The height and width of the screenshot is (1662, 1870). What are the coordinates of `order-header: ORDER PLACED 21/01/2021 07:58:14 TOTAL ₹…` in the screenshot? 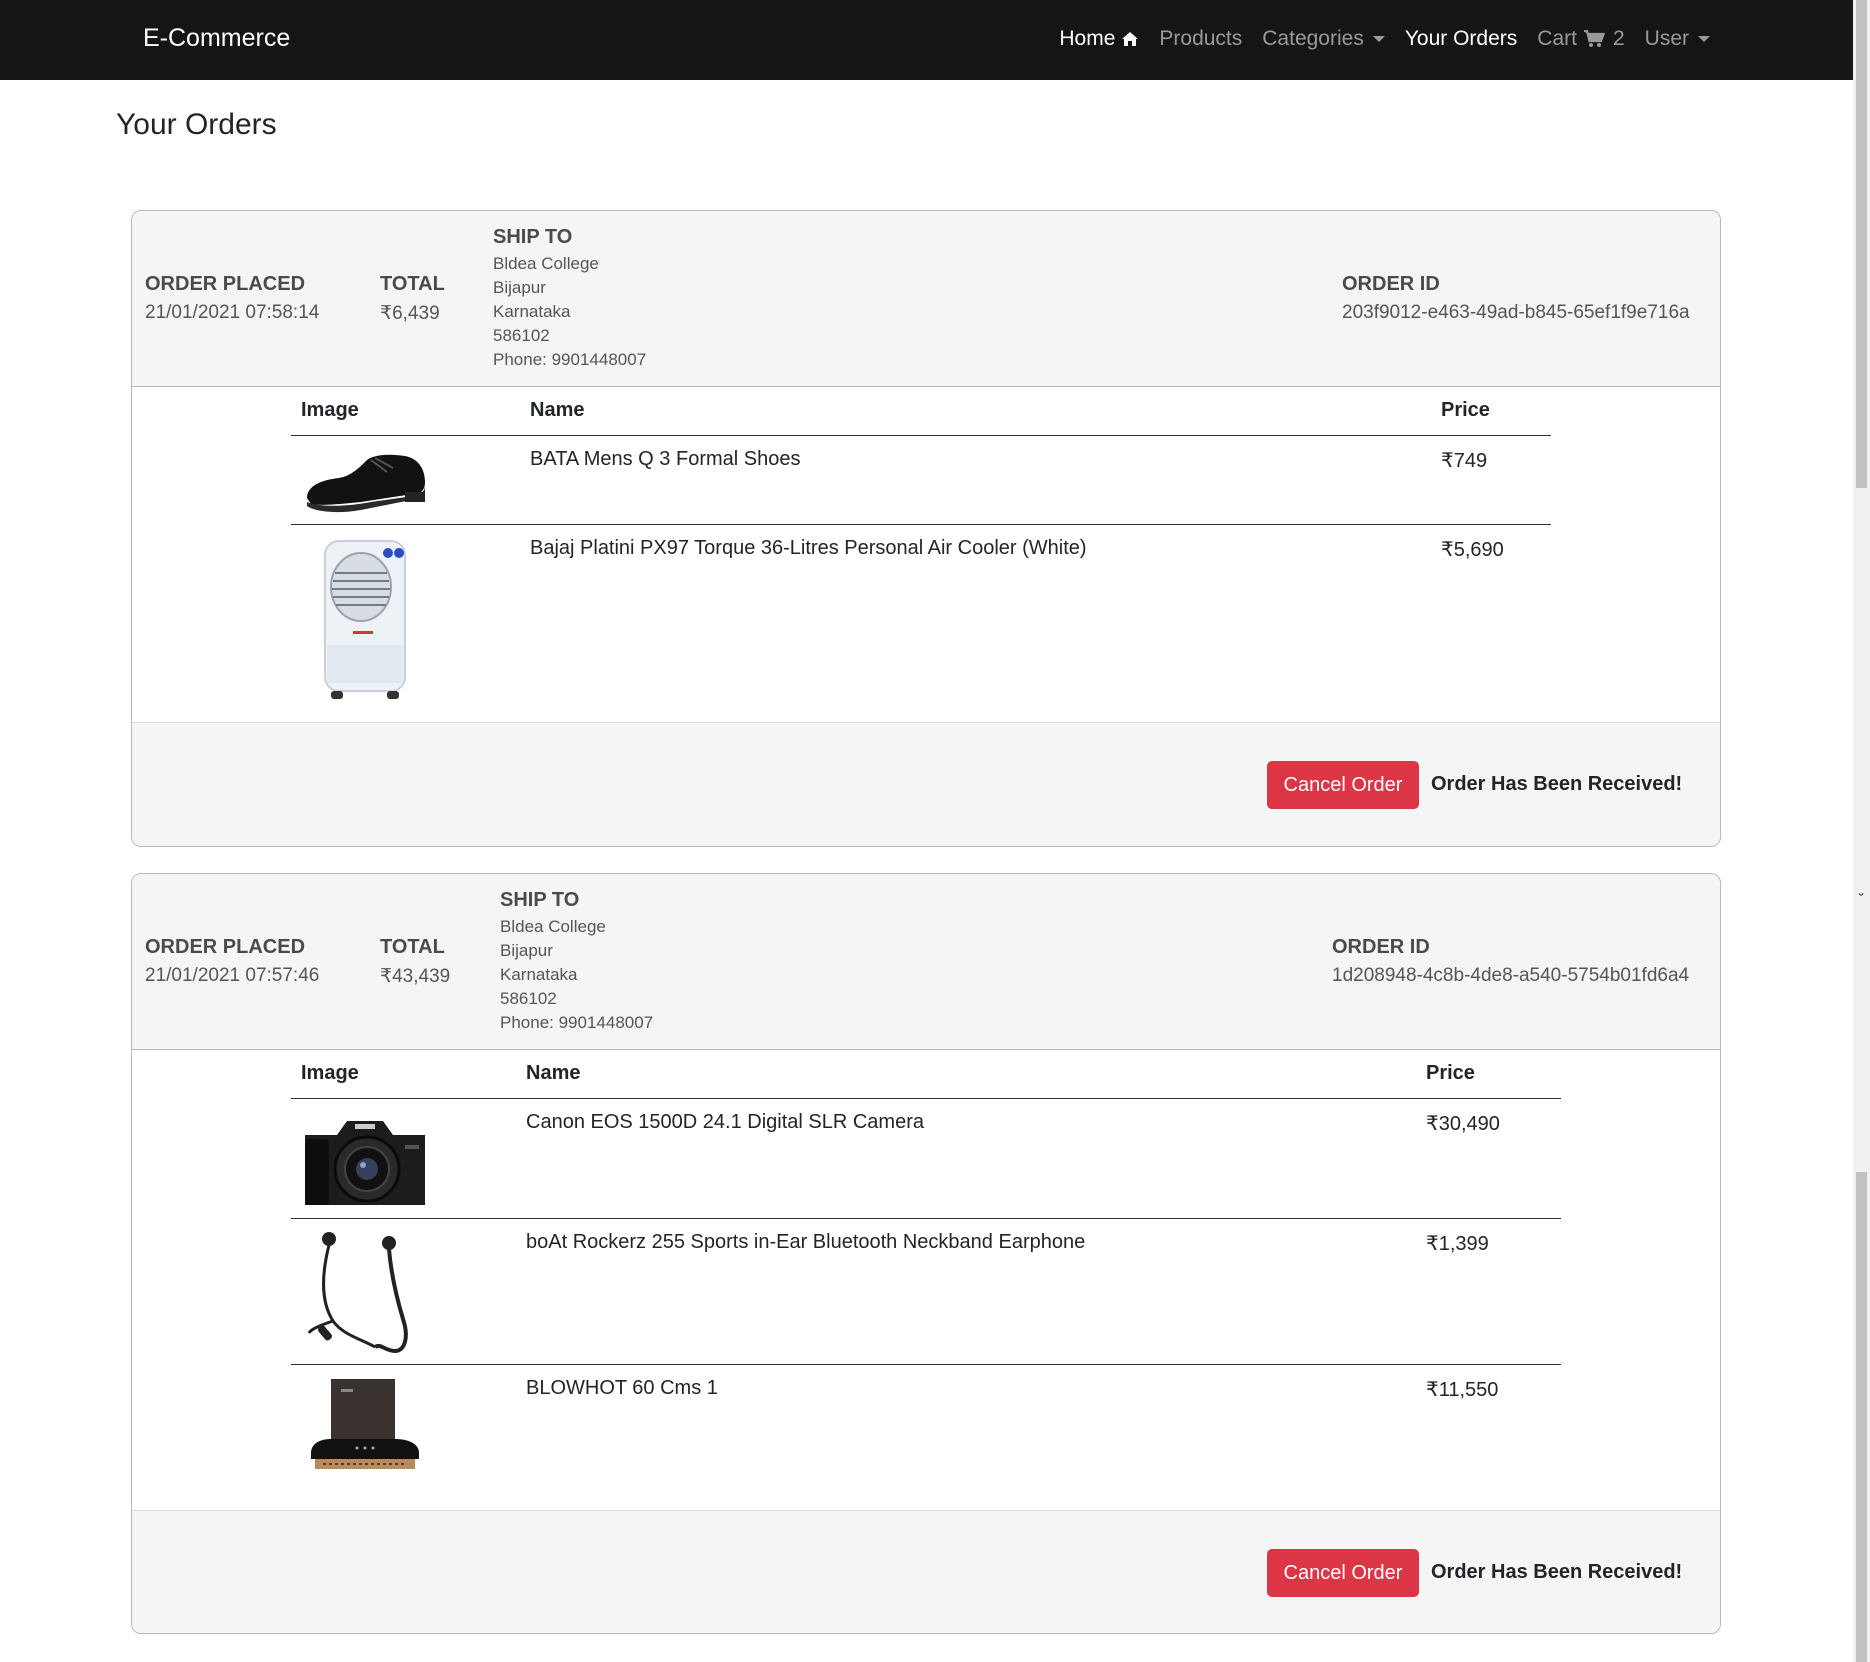 It's located at (926, 299).